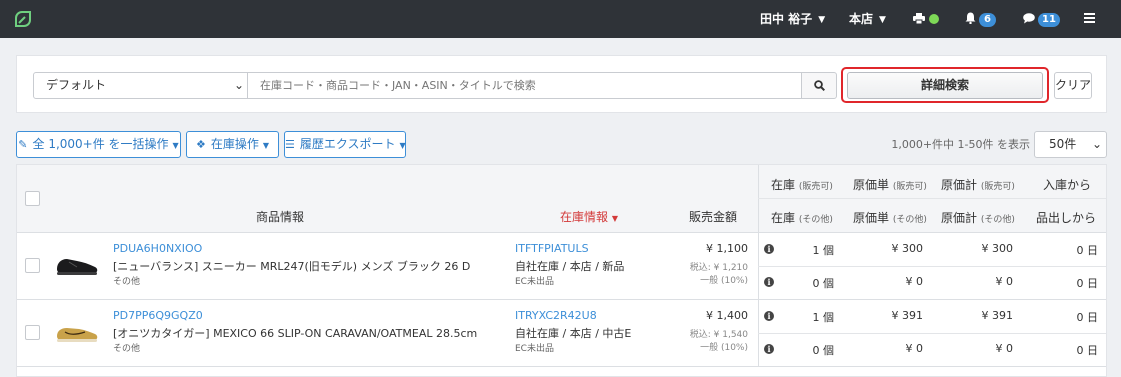 The width and height of the screenshot is (1121, 377). I want to click on messages-button: 11, so click(1041, 19).